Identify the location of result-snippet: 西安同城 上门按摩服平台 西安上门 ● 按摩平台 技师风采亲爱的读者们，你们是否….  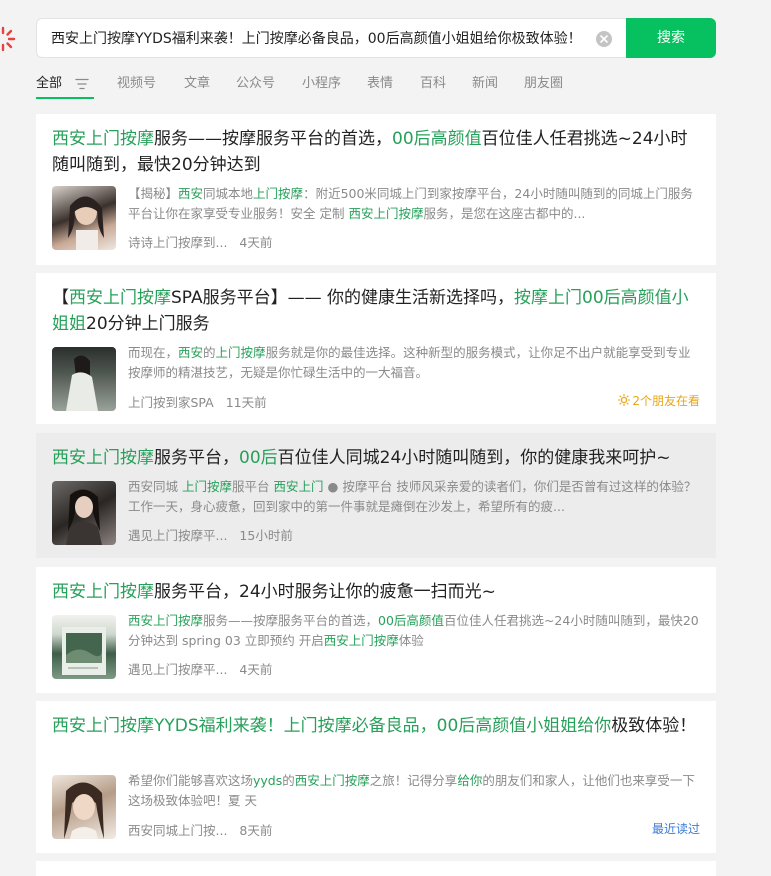
(414, 497).